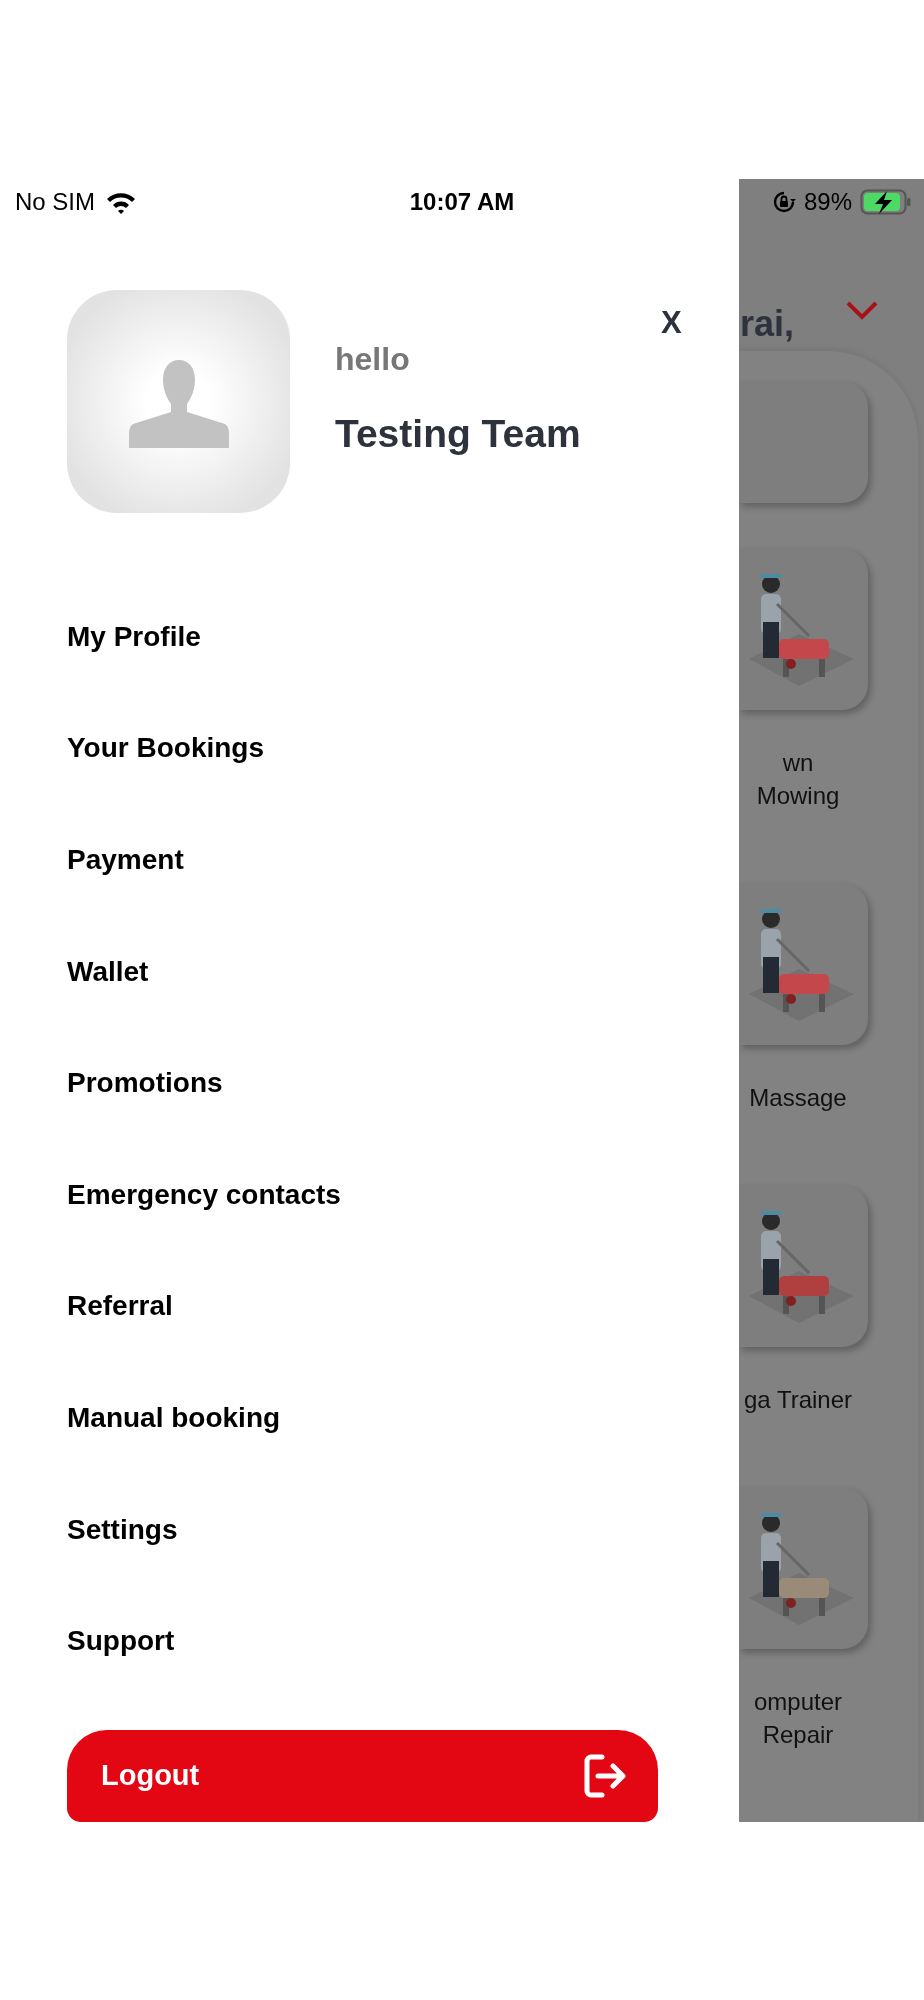  Describe the element at coordinates (166, 748) in the screenshot. I see `menu-item: Your Bookings` at that location.